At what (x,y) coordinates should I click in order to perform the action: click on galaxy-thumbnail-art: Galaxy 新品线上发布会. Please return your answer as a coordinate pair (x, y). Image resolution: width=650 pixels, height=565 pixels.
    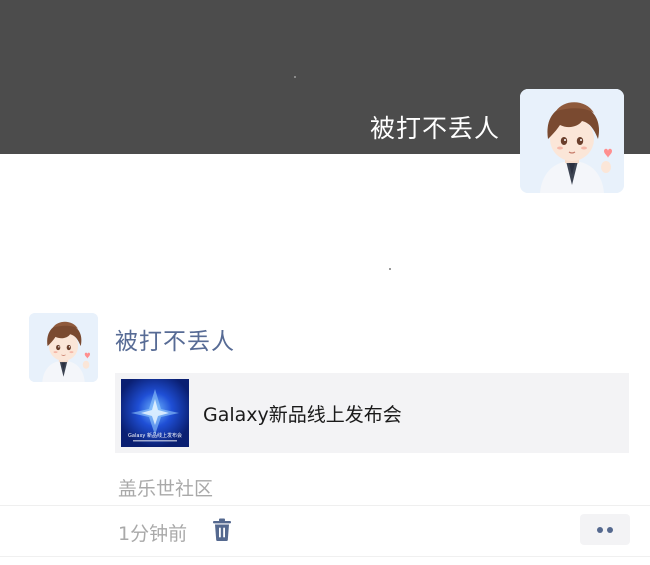
    Looking at the image, I should click on (155, 413).